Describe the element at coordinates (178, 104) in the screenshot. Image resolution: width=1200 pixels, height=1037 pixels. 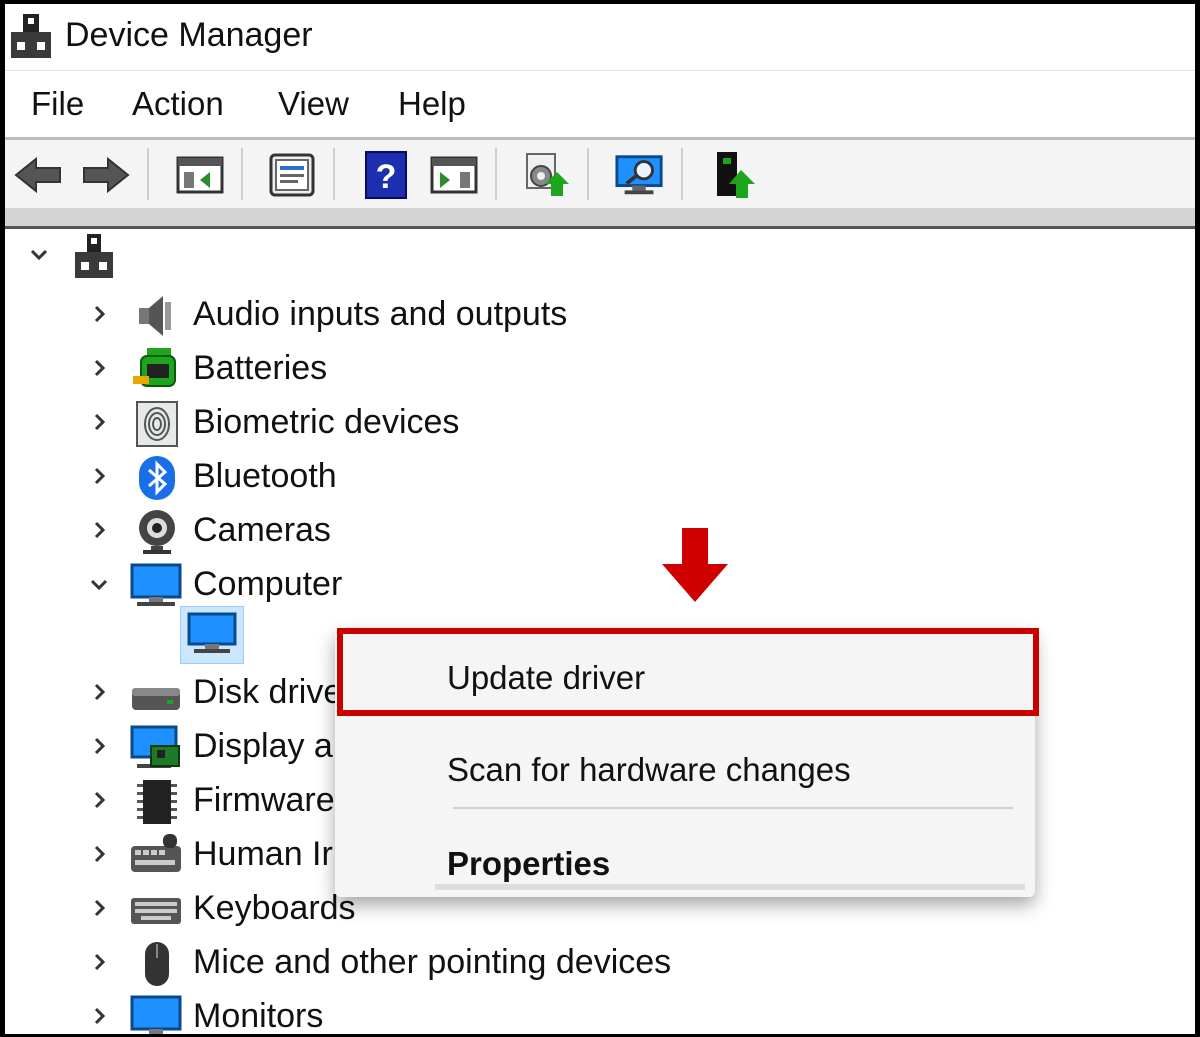
I see `menu-action: Action` at that location.